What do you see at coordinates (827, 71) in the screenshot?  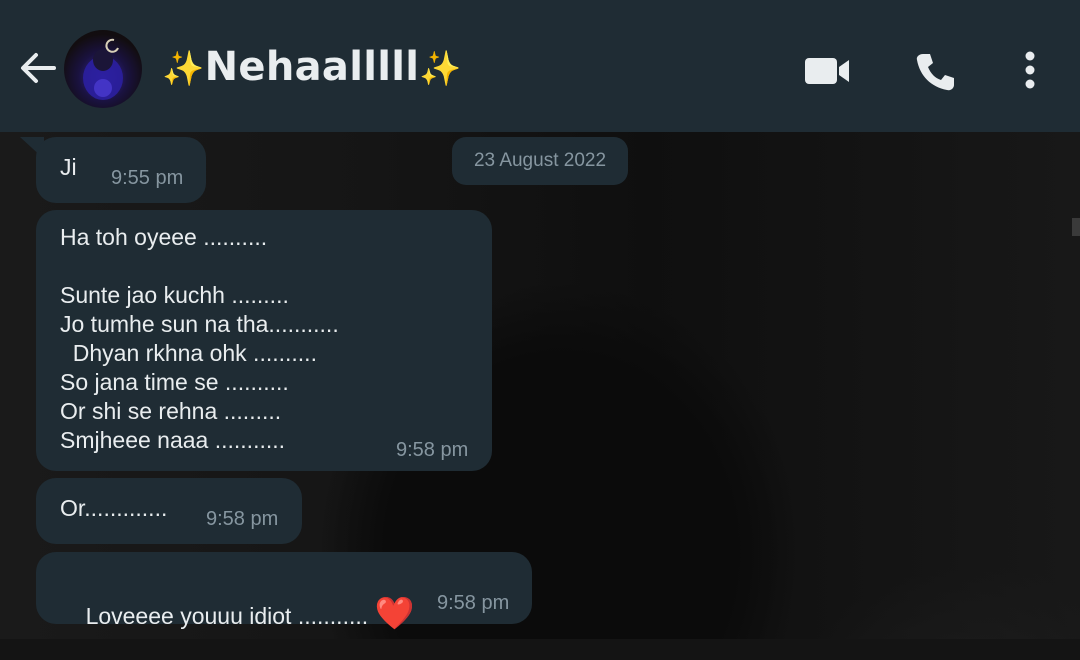 I see `video-call-icon` at bounding box center [827, 71].